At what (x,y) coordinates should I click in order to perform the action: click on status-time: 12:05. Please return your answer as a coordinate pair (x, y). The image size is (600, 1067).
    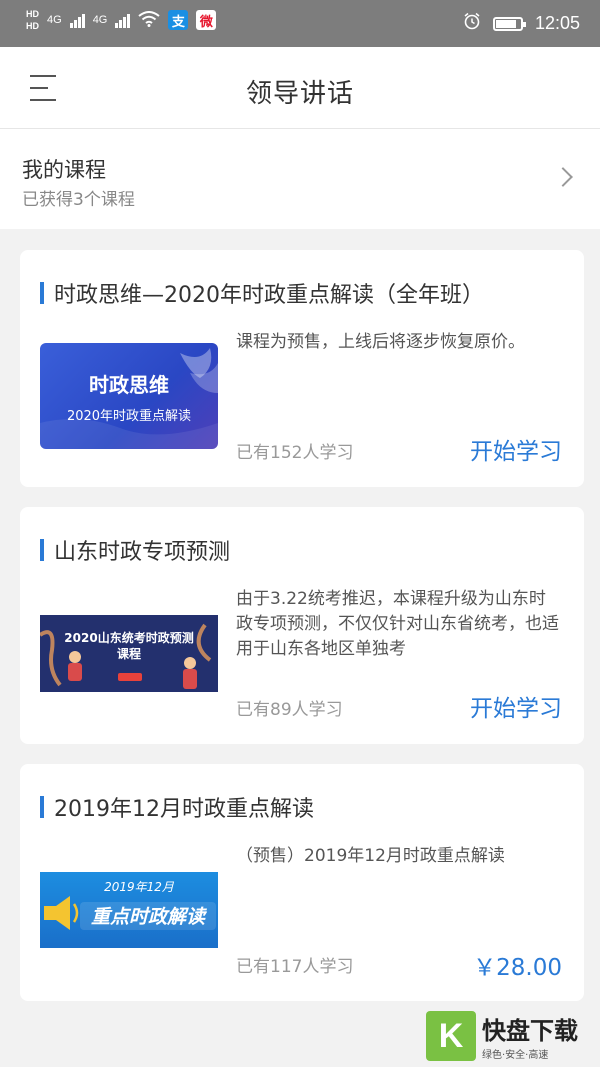
    Looking at the image, I should click on (557, 23).